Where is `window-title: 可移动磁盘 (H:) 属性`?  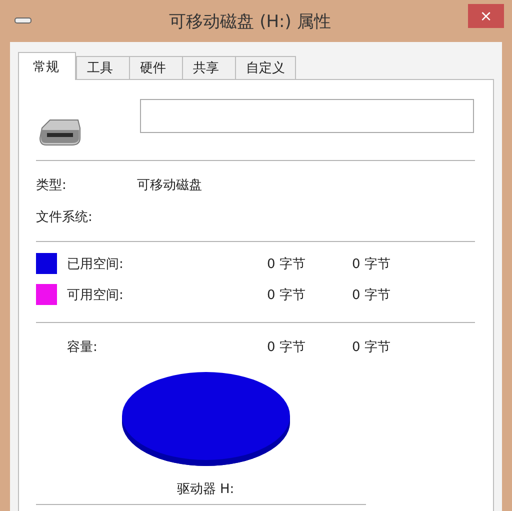
window-title: 可移动磁盘 (H:) 属性 is located at coordinates (250, 21).